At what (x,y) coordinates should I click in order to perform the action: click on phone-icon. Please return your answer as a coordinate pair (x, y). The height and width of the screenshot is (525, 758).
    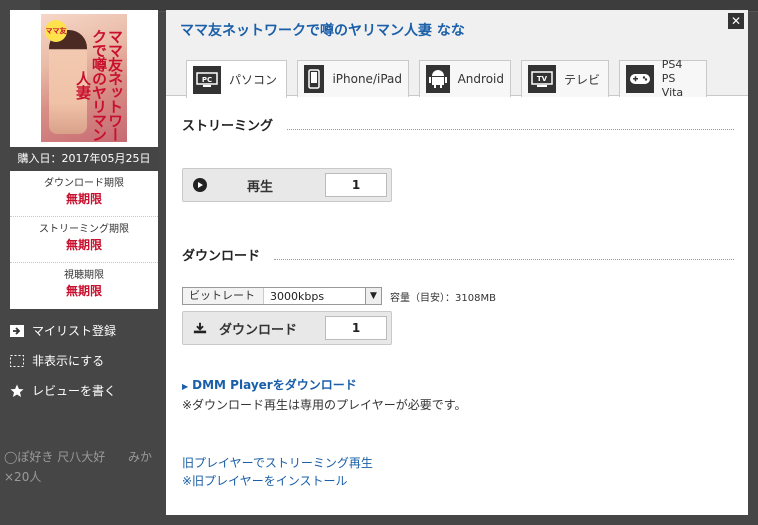
    Looking at the image, I should click on (314, 79).